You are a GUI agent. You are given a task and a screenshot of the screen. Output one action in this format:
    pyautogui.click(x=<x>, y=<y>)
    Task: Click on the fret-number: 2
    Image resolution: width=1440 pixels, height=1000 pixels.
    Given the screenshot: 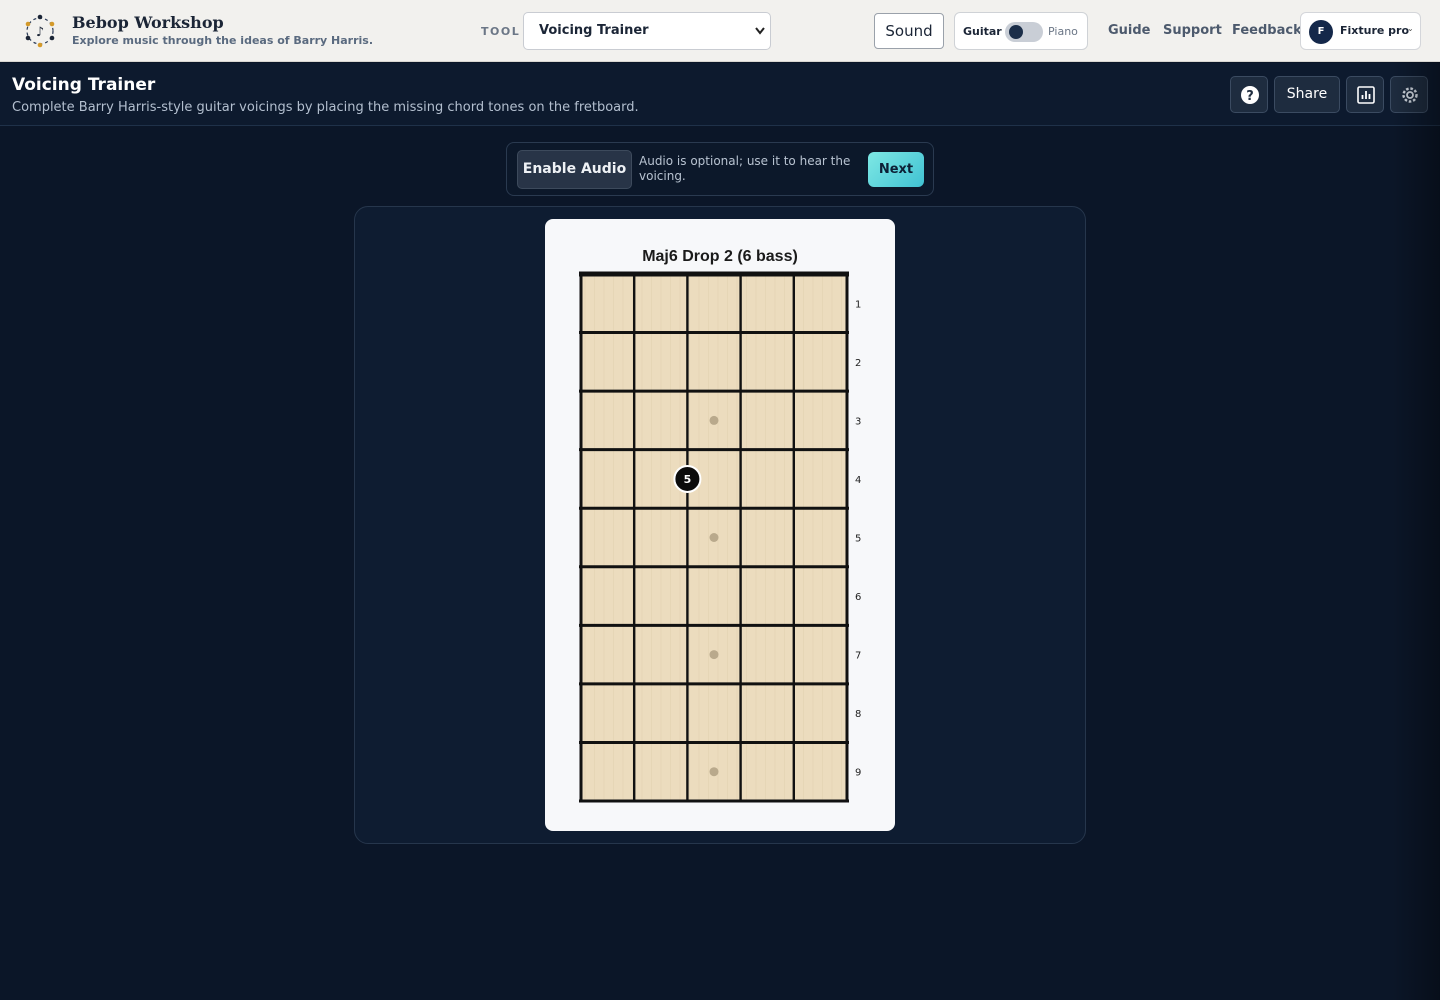 What is the action you would take?
    pyautogui.click(x=858, y=363)
    